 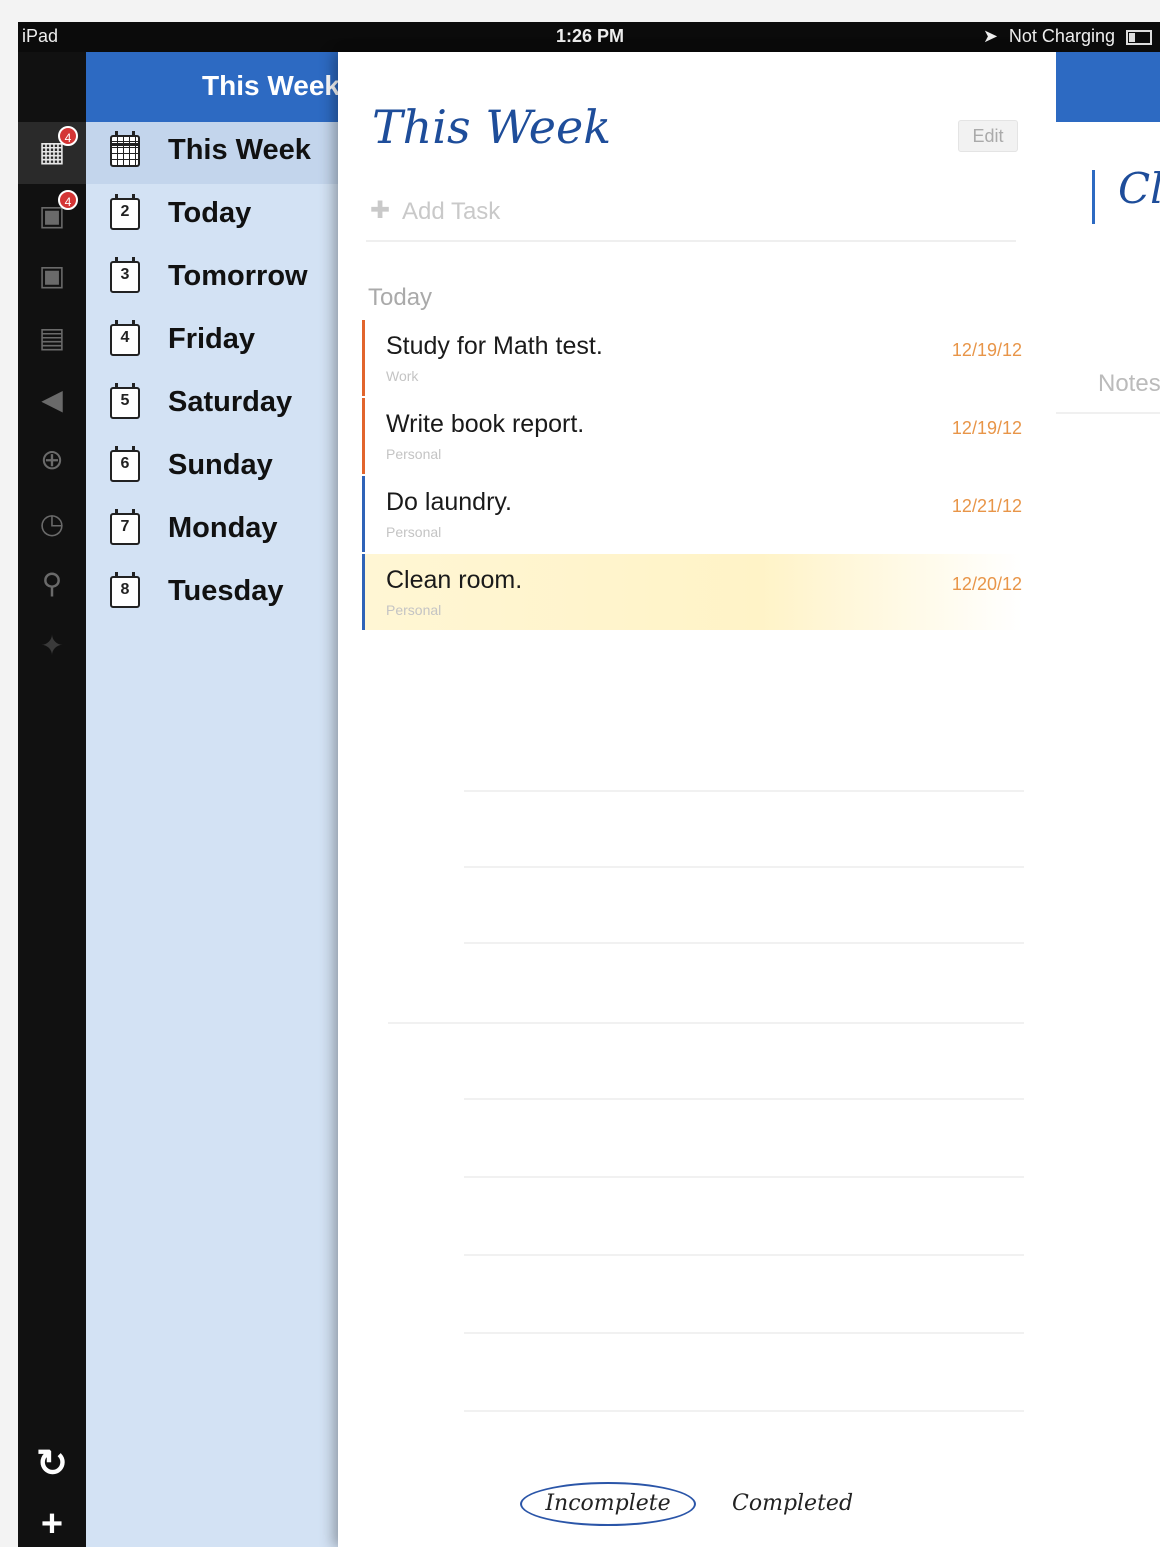 What do you see at coordinates (485, 424) in the screenshot?
I see `task-title: Write book report.` at bounding box center [485, 424].